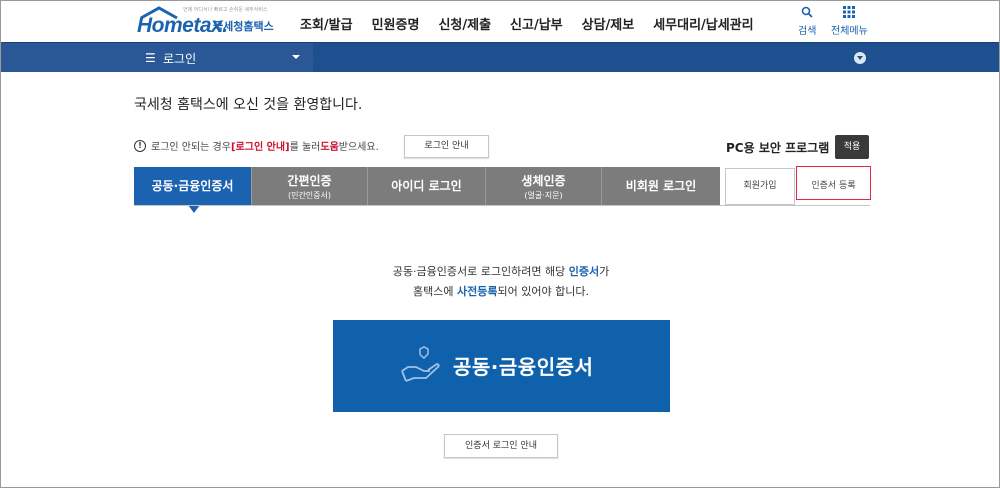 This screenshot has width=1000, height=488. Describe the element at coordinates (396, 23) in the screenshot. I see `nav-item-certificate: 민원증명` at that location.